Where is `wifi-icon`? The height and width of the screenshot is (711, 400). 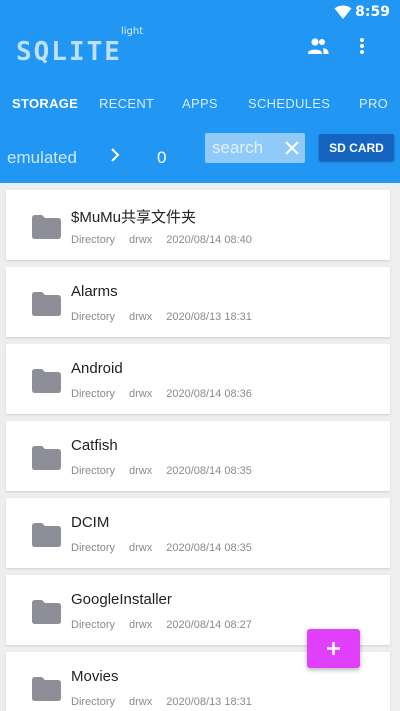
wifi-icon is located at coordinates (343, 12).